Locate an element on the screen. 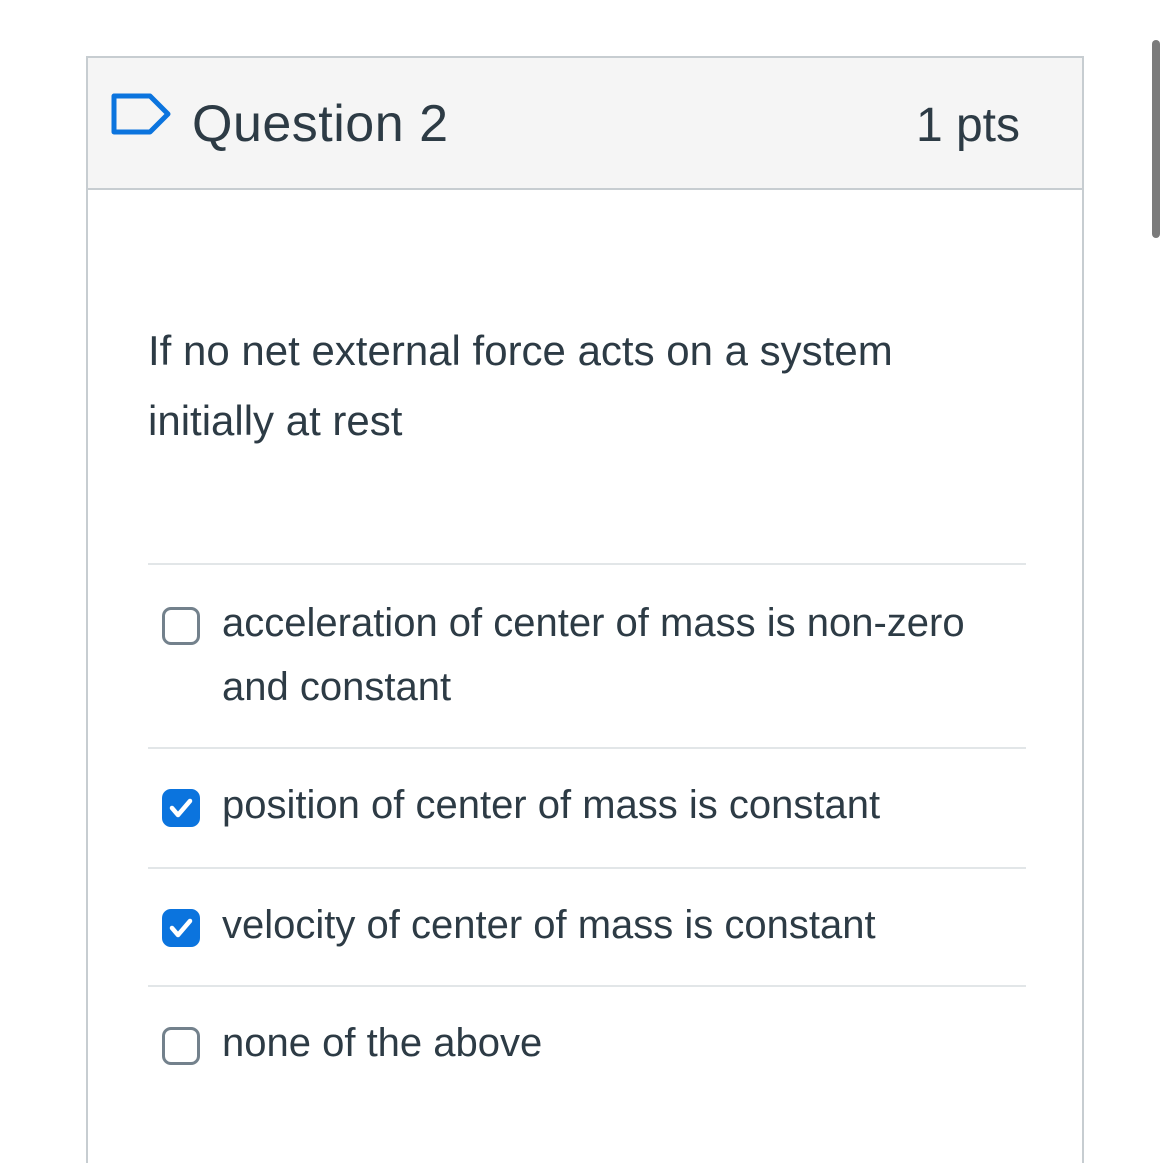 This screenshot has height=1163, width=1170. question-points: 1 pts is located at coordinates (967, 125).